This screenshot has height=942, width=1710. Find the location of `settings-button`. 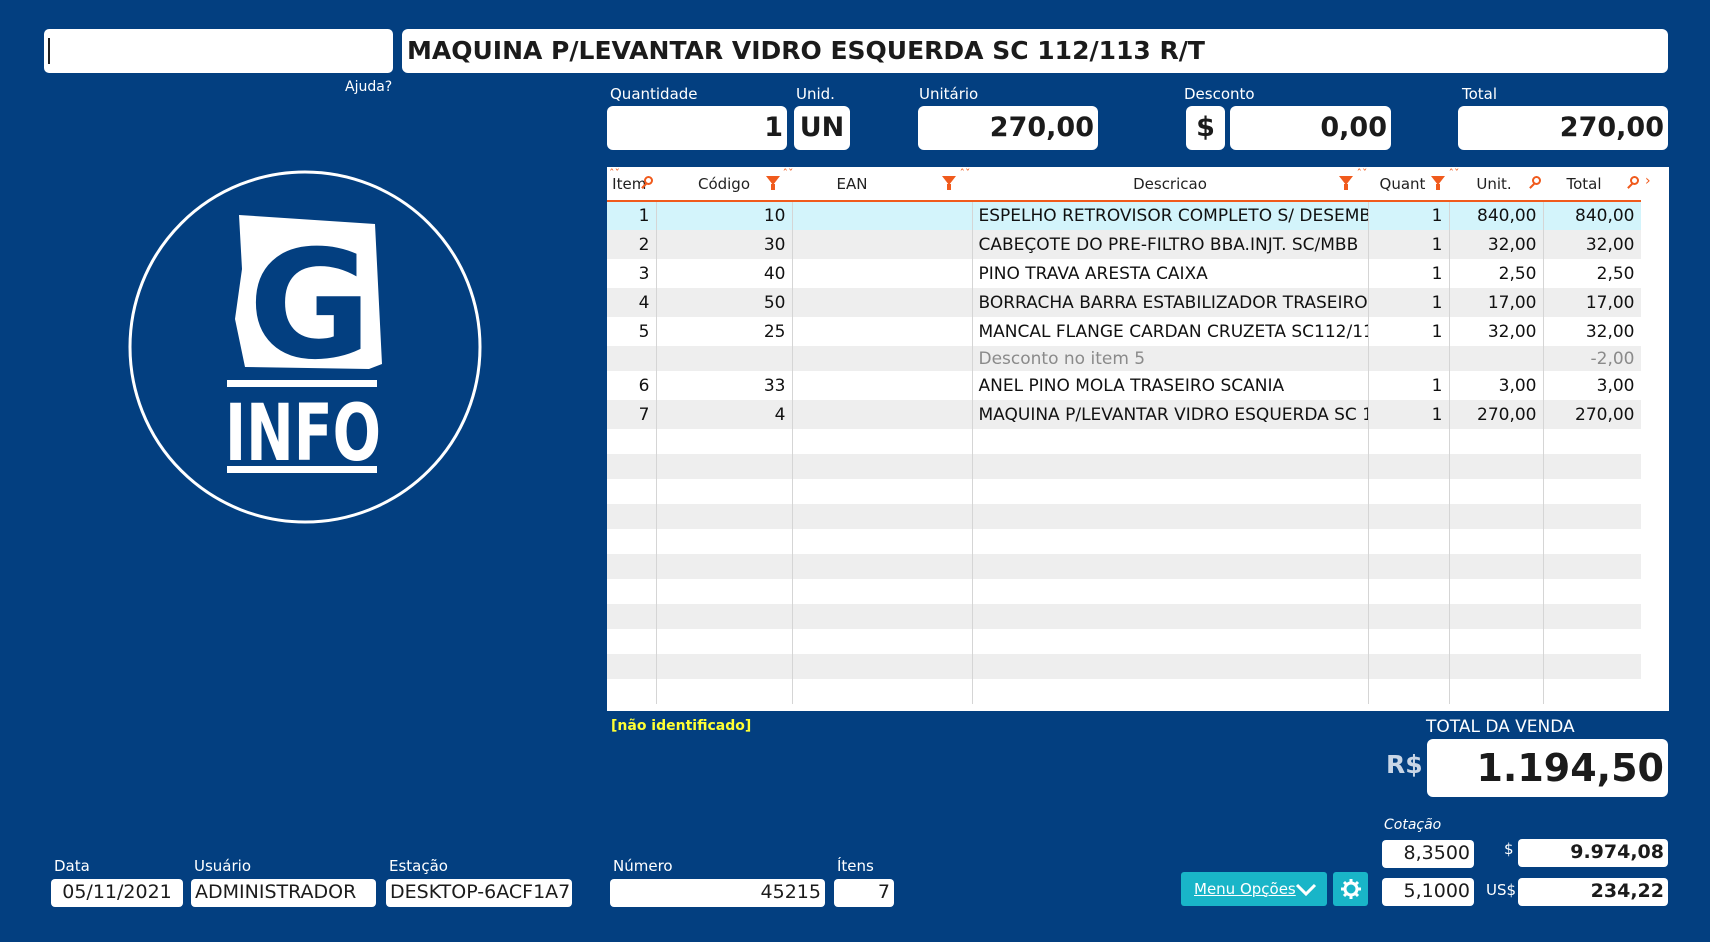

settings-button is located at coordinates (1350, 889).